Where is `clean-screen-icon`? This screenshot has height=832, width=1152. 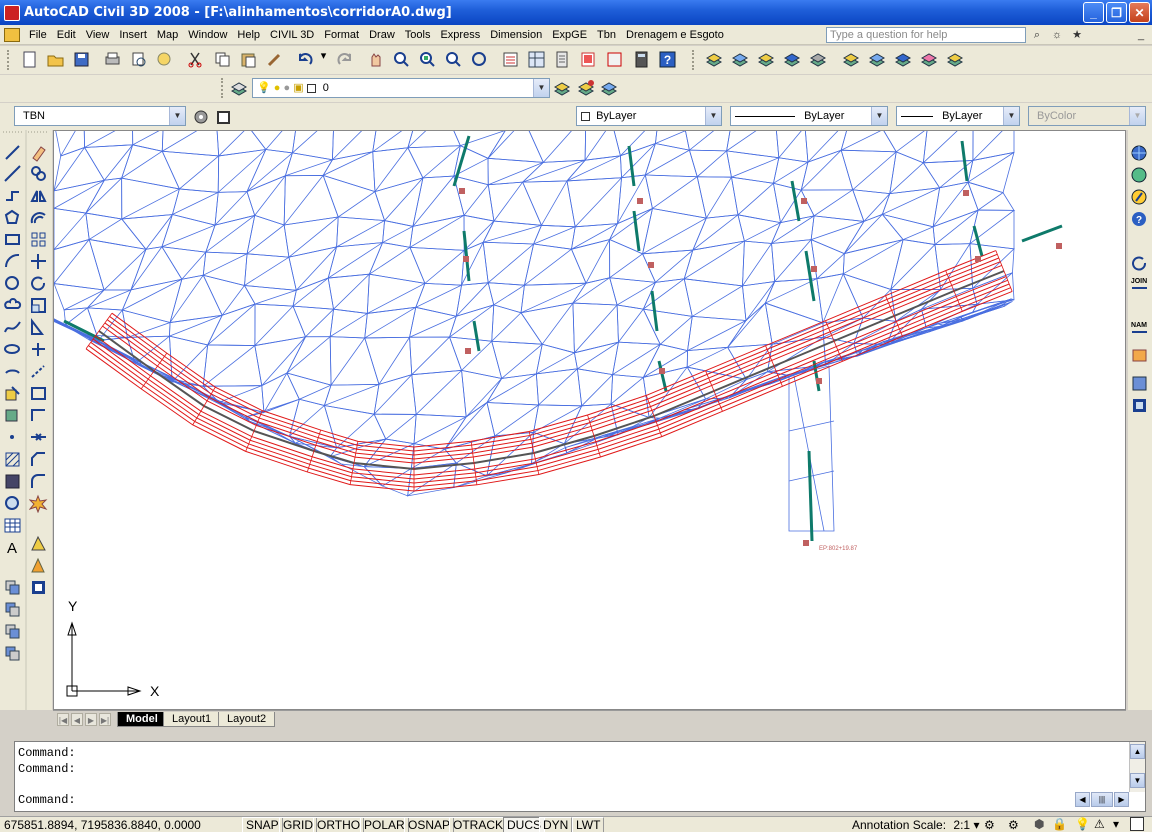 clean-screen-icon is located at coordinates (1137, 824).